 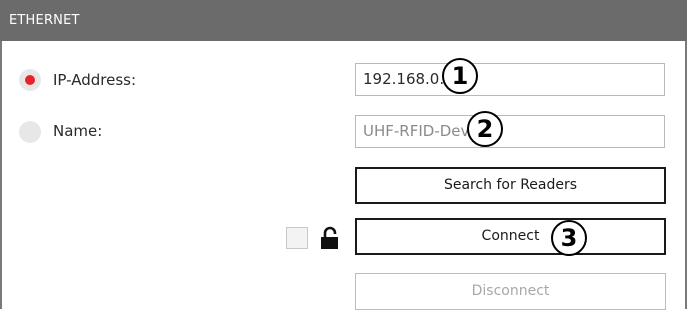 I want to click on callout-badge-1: 1, so click(x=460, y=76).